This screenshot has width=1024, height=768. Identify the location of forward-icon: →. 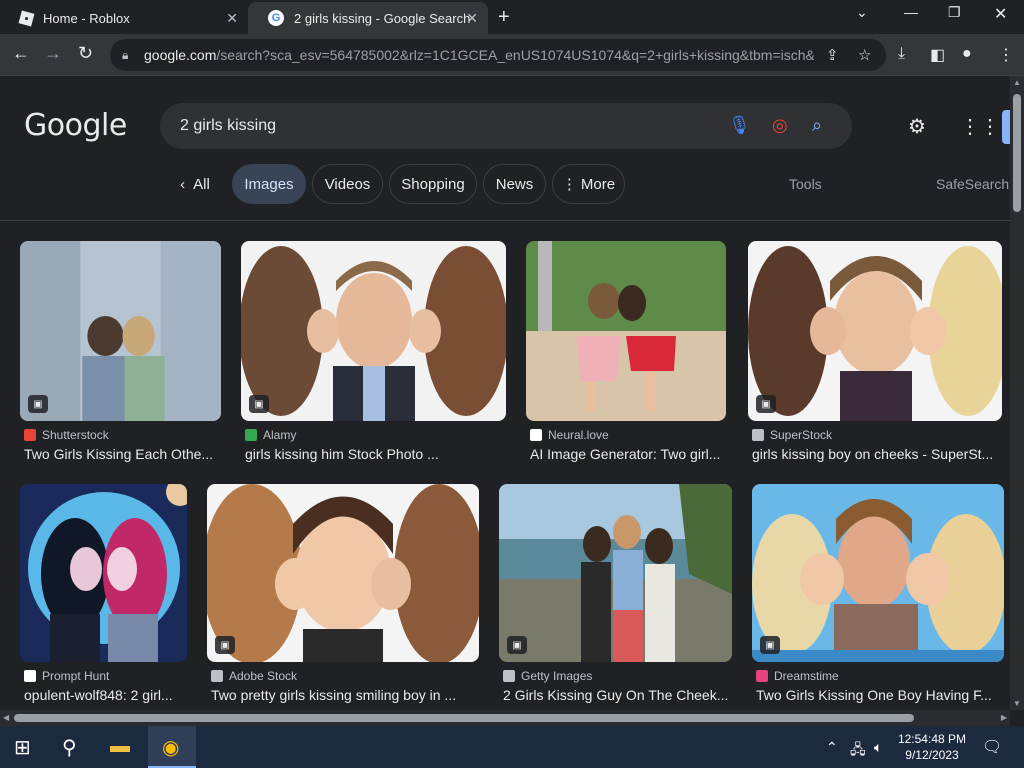
(53, 53).